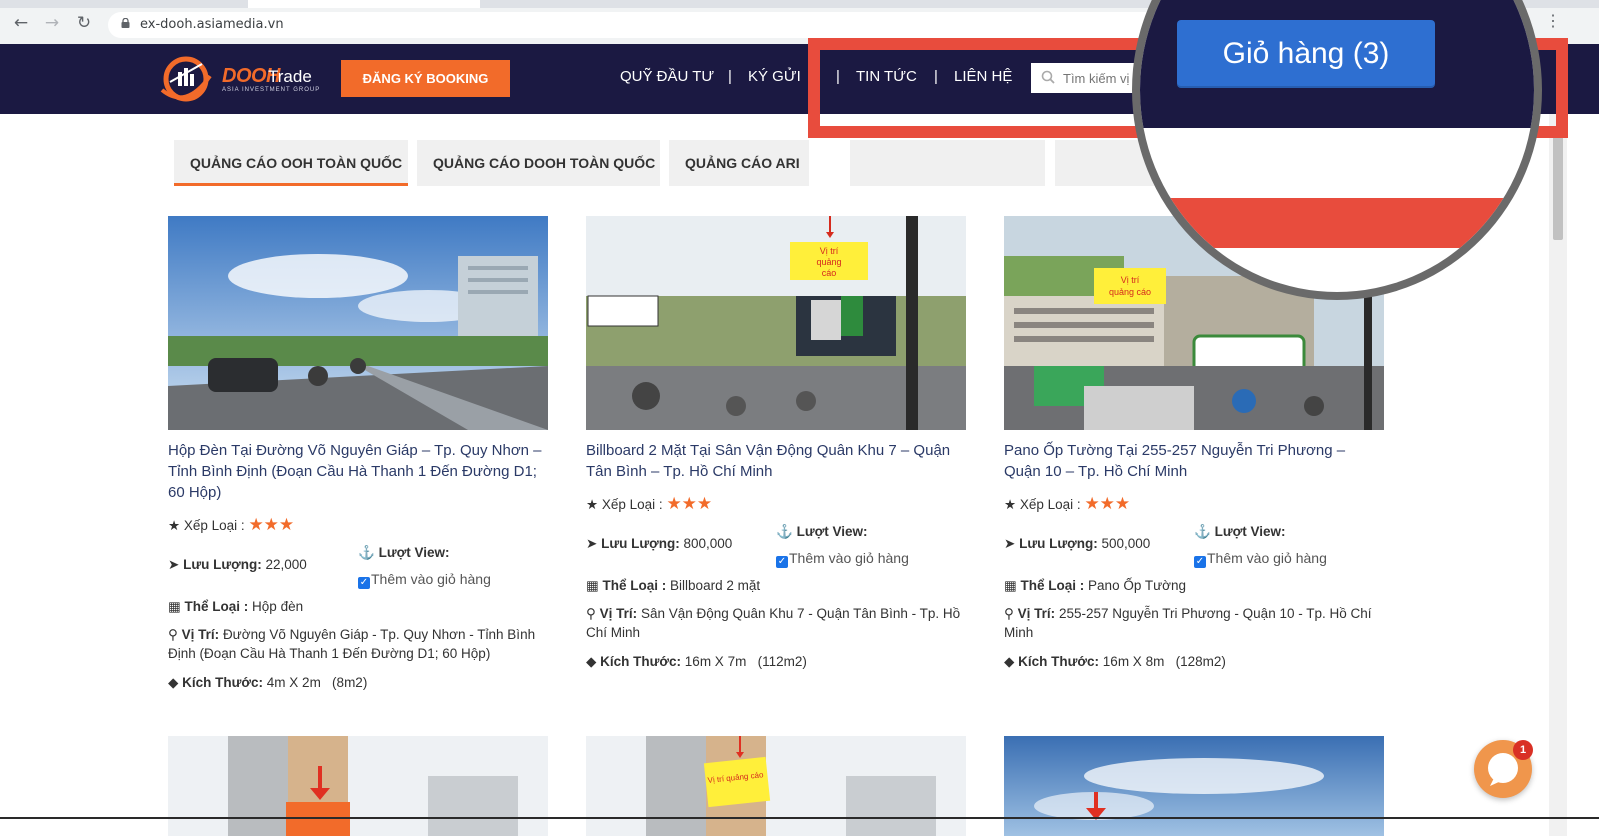  Describe the element at coordinates (774, 76) in the screenshot. I see `nav-deposit: KÝ GỬI` at that location.